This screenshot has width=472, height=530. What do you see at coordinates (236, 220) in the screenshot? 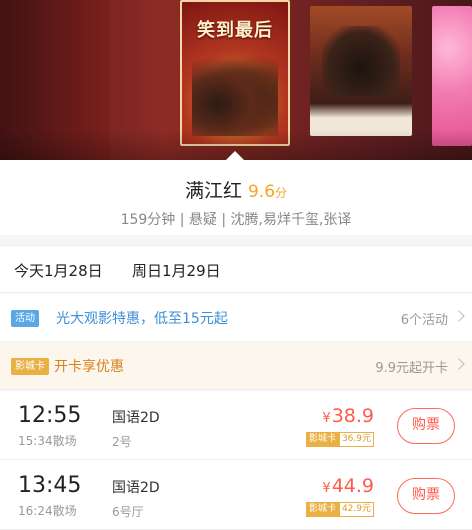
I see `movie-meta: 159分钟 | 悬疑 | 沈腾,易烊千玺,张译` at bounding box center [236, 220].